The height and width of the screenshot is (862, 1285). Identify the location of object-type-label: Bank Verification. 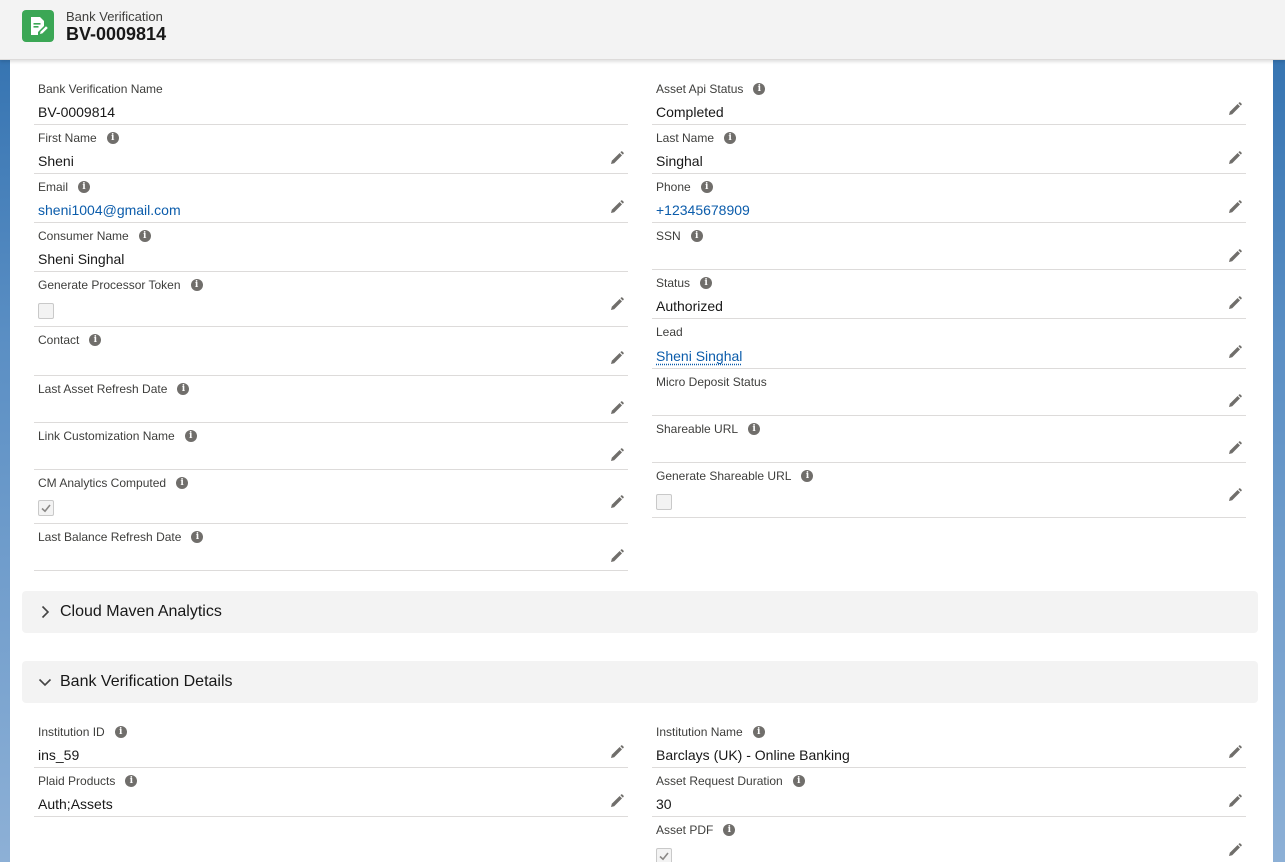
(114, 16).